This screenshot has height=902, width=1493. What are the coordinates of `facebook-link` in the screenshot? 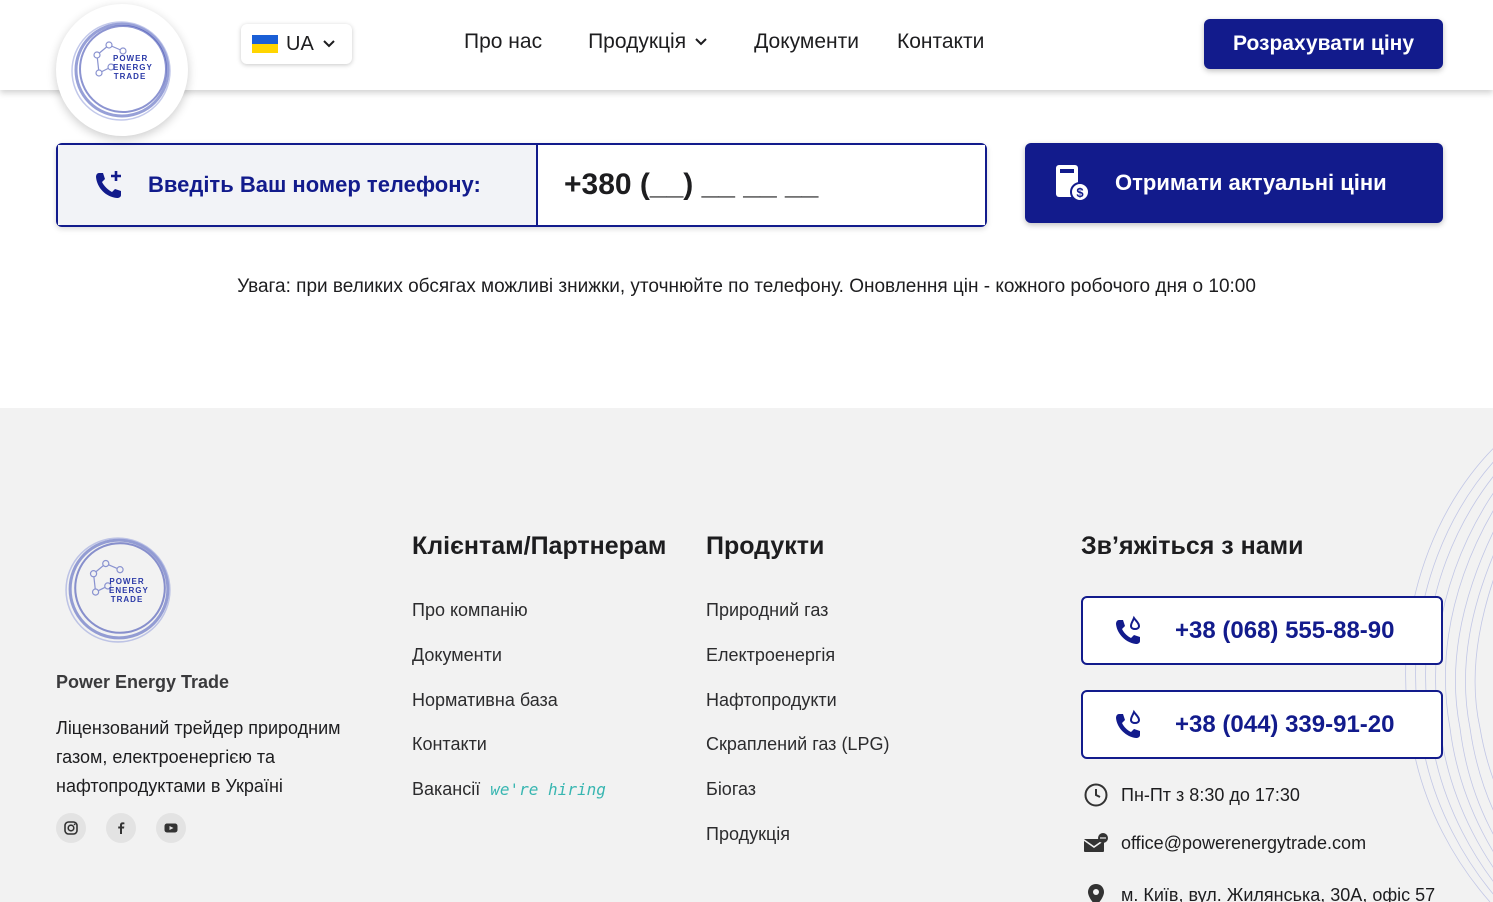 It's located at (121, 828).